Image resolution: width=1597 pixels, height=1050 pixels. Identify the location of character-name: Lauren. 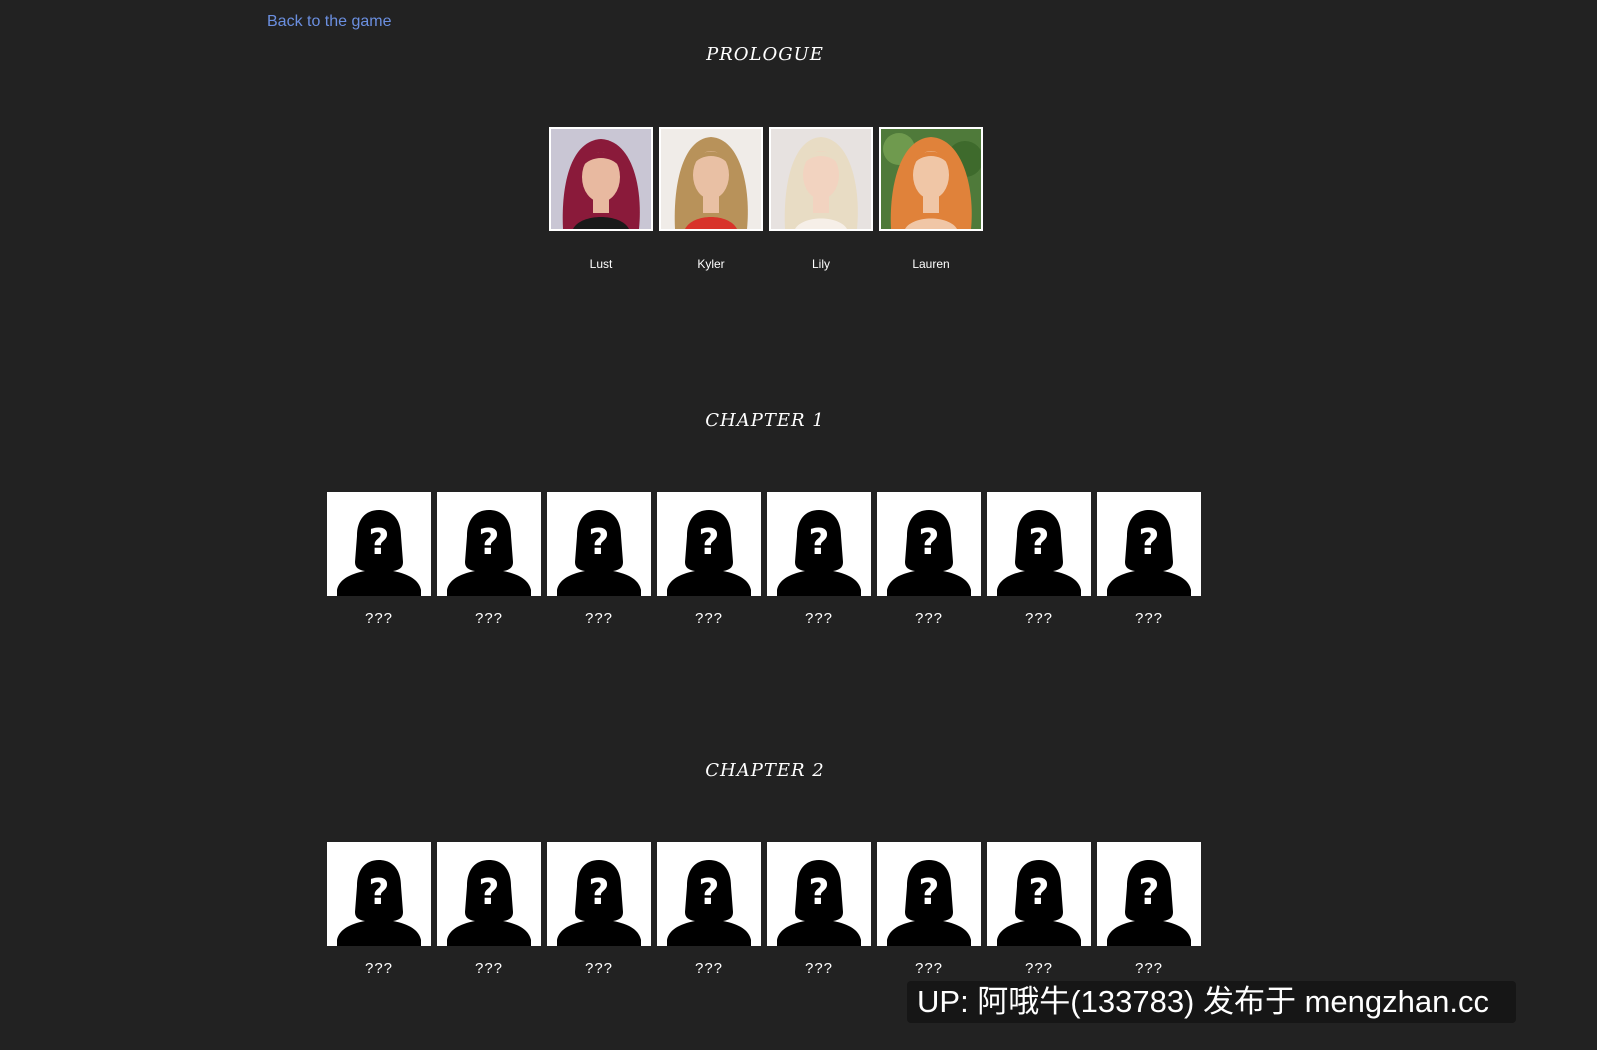
(931, 264).